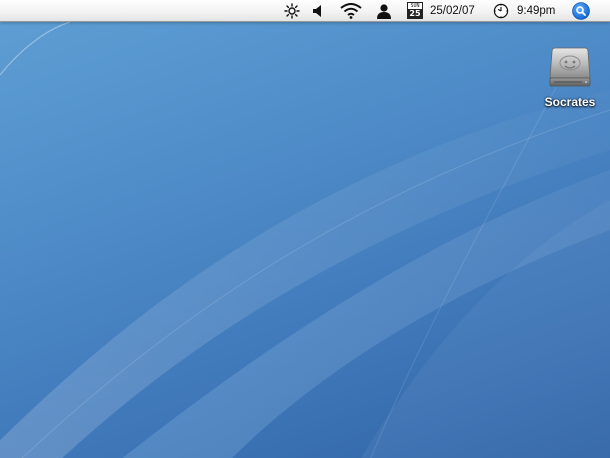  I want to click on wallpaper-arc, so click(35, 48).